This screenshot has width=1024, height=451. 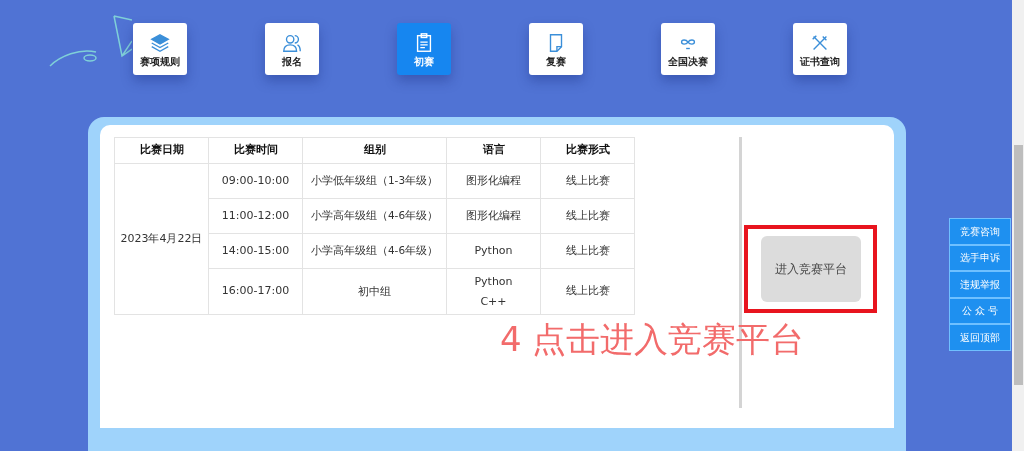 I want to click on nav-tab: 赛项规则, so click(x=160, y=49).